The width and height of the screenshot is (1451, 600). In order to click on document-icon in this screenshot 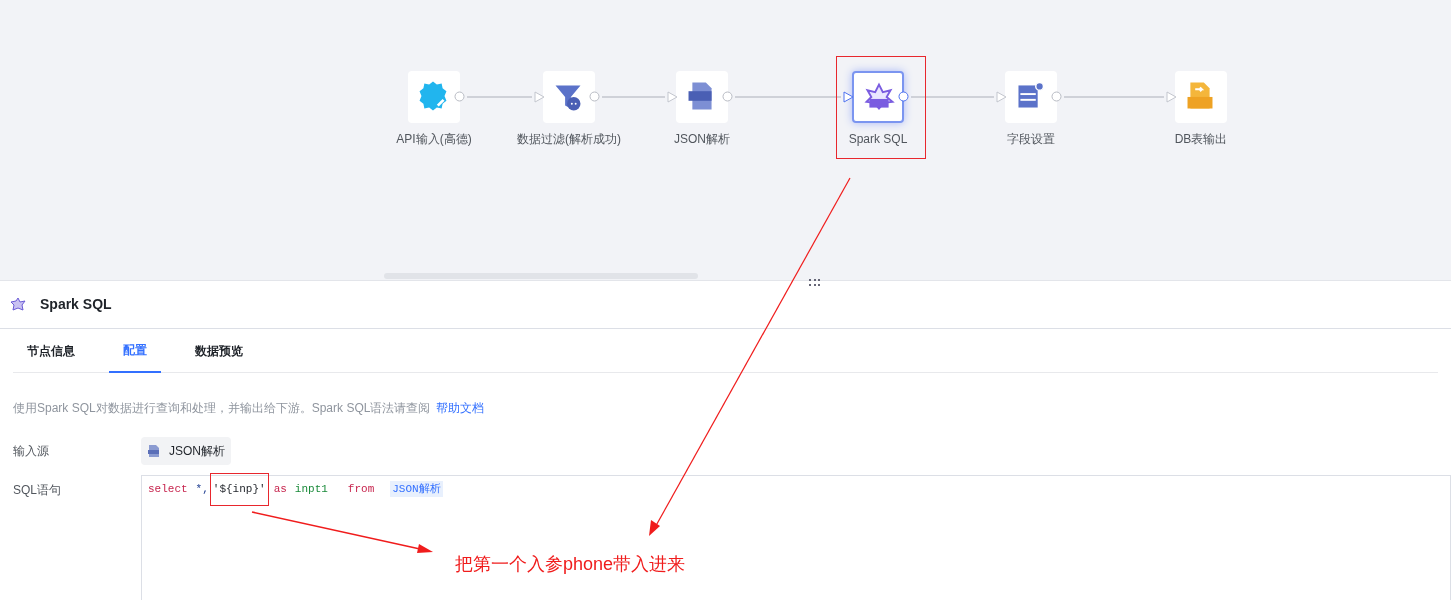, I will do `click(154, 451)`.